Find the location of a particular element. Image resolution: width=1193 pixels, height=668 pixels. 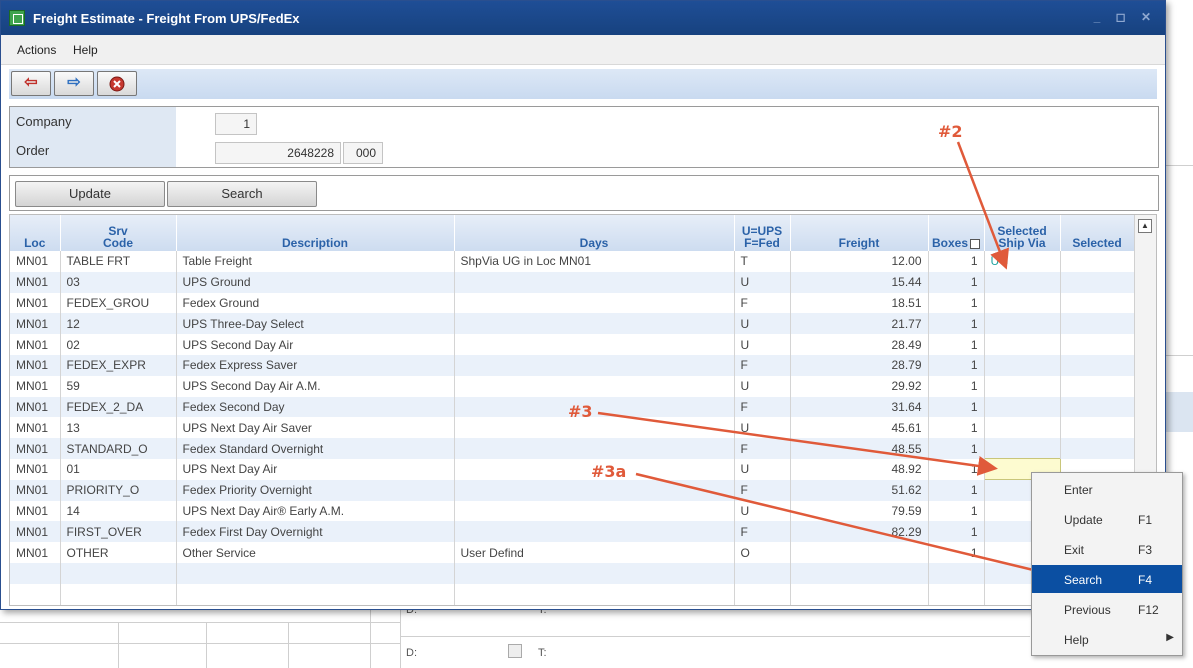

context-menu-item-previous: Previous F12 is located at coordinates (1107, 609).